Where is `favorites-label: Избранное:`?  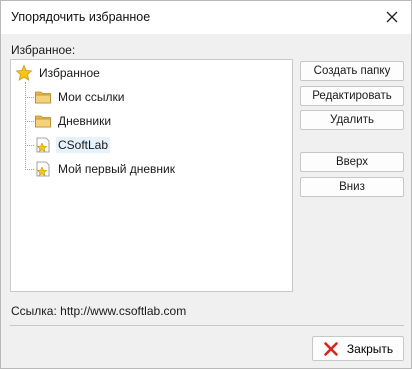 favorites-label: Избранное: is located at coordinates (43, 50).